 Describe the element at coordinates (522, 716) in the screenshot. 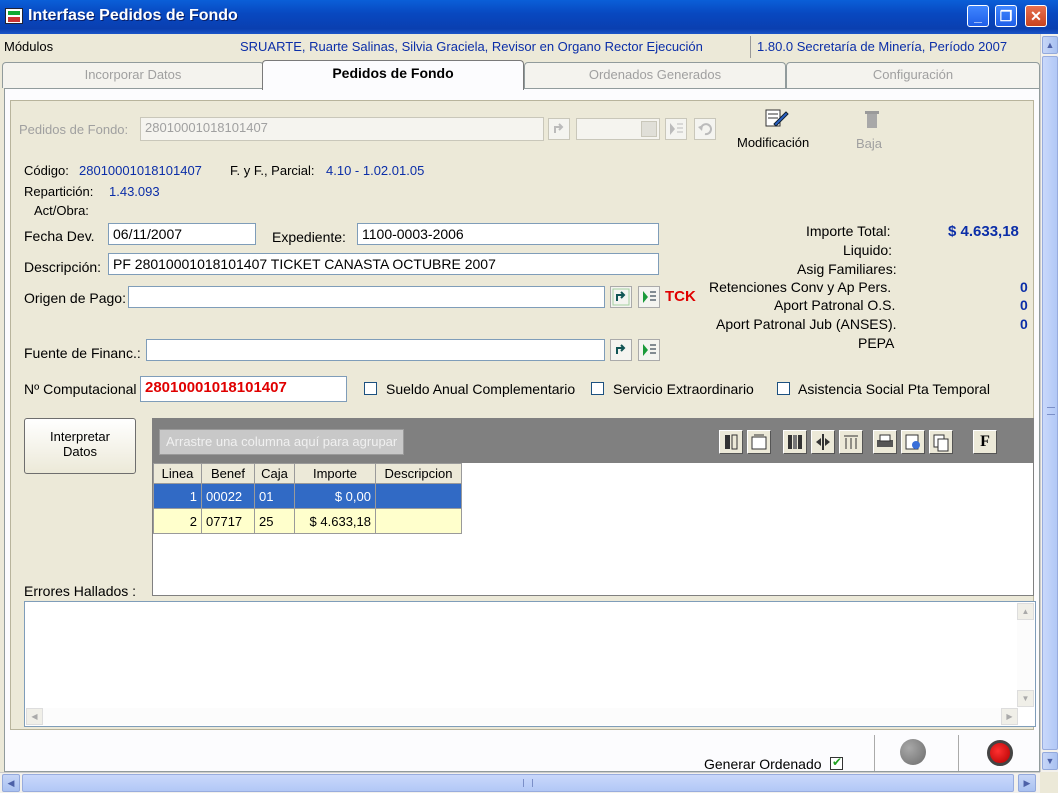

I see `errores-hscroll: ◀ ▶` at that location.